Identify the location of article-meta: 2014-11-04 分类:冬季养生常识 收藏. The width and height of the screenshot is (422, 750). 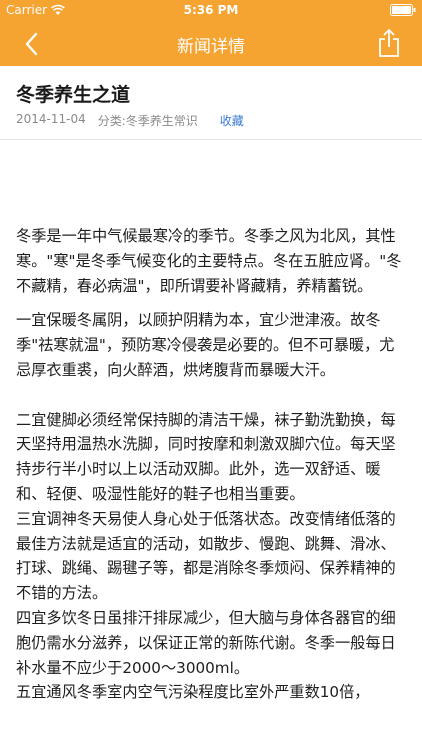
(130, 120).